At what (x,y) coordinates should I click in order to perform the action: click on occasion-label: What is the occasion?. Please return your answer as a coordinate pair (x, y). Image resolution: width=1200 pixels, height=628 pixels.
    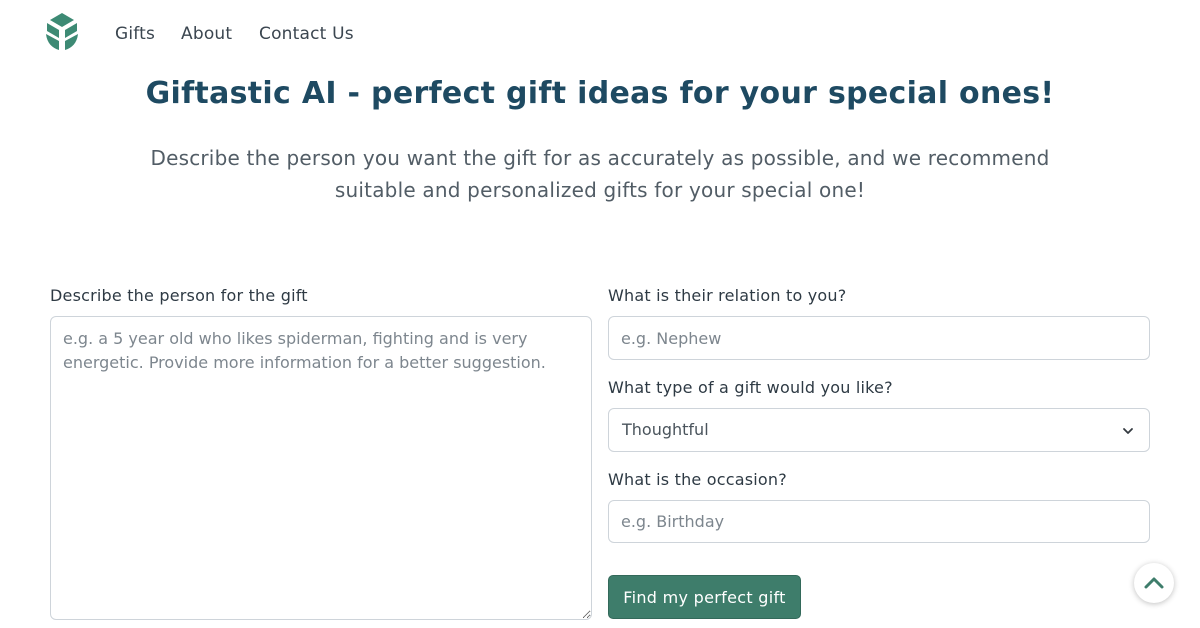
    Looking at the image, I should click on (697, 479).